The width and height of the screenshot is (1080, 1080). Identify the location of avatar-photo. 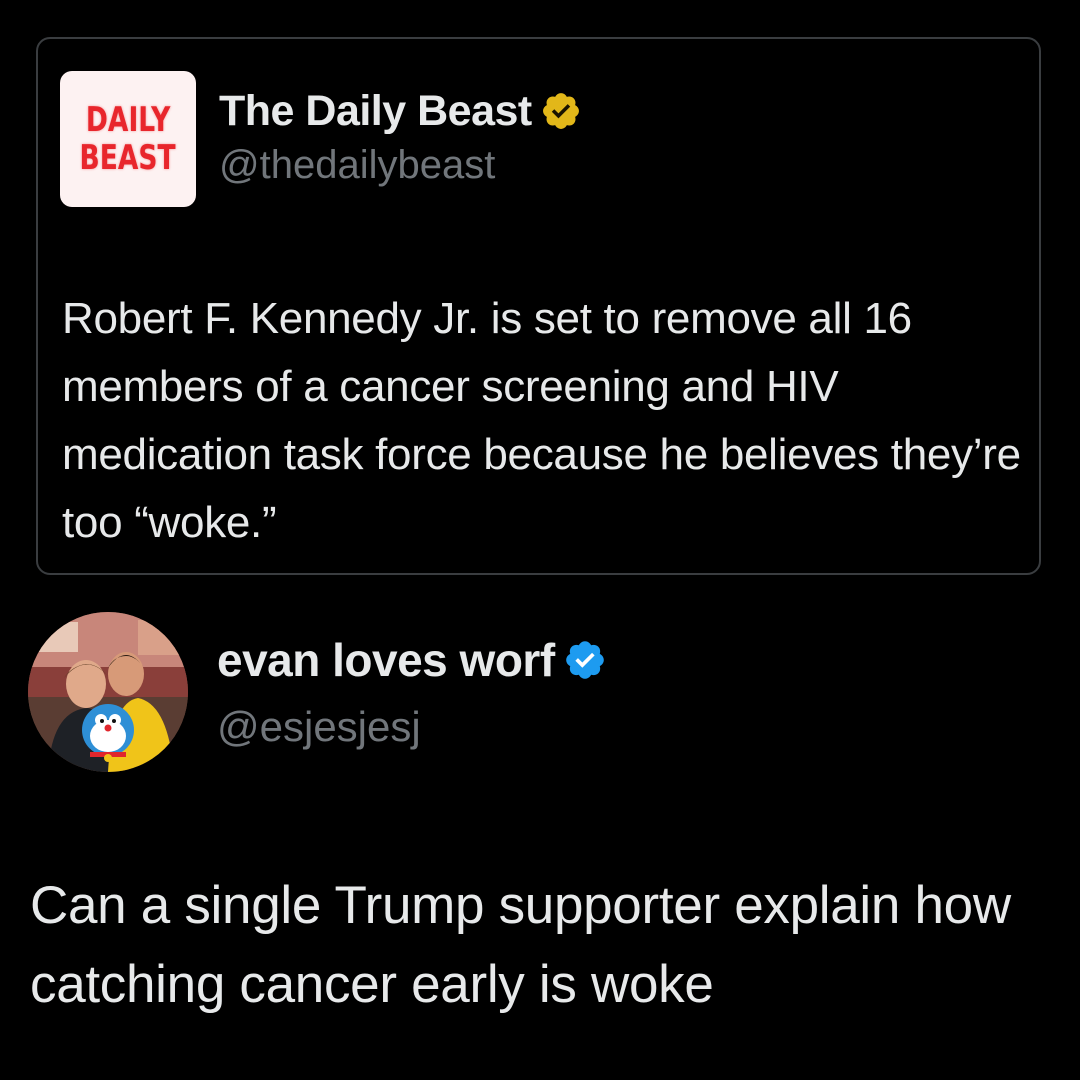
(108, 692).